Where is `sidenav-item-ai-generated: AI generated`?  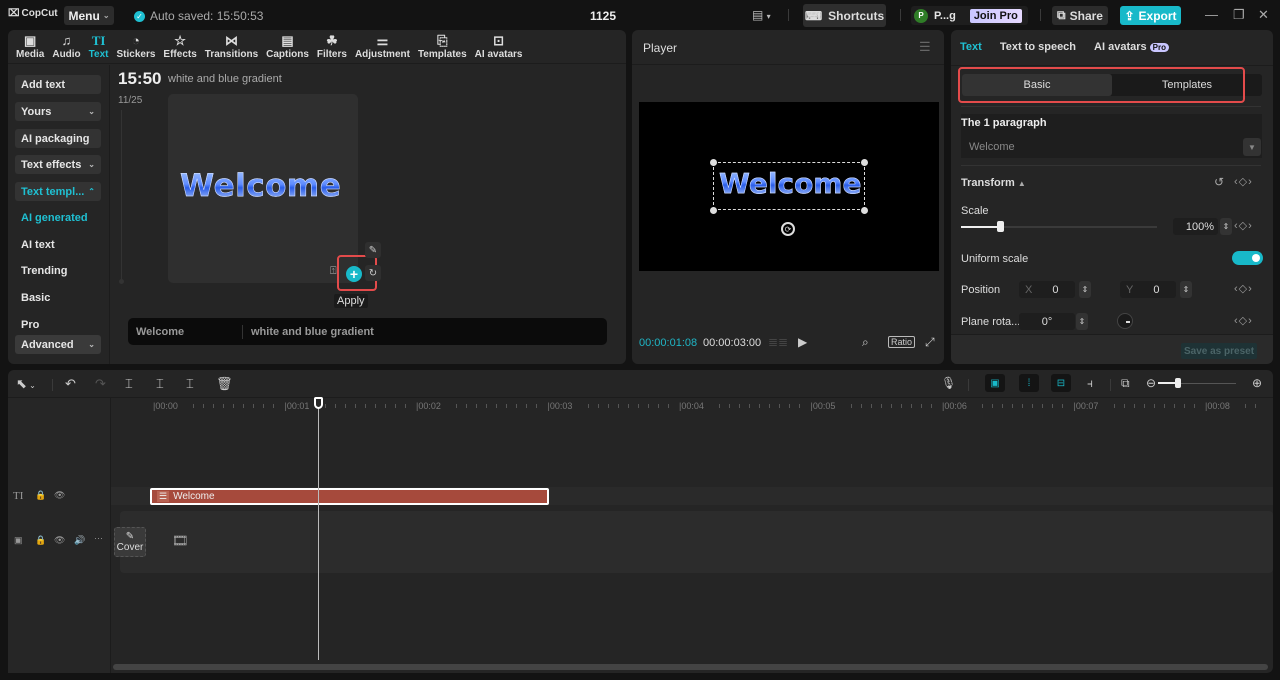 sidenav-item-ai-generated: AI generated is located at coordinates (54, 218).